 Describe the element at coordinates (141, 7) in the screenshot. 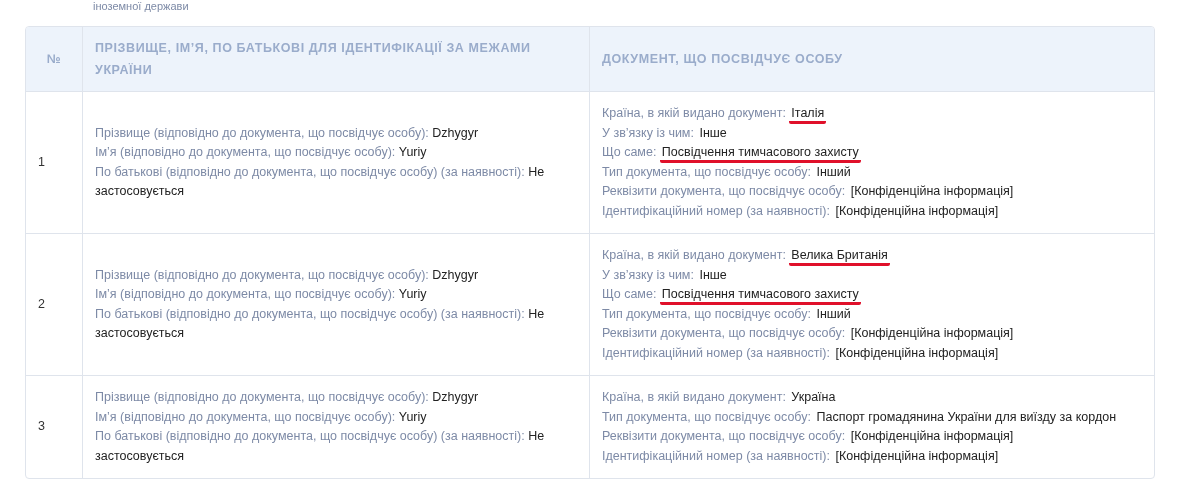

I see `caption-text: іноземної держави` at that location.